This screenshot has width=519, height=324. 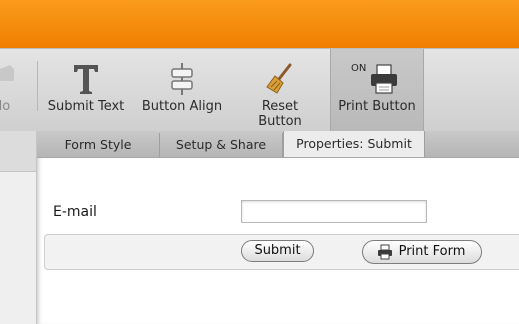 I want to click on print-button-label: Print Button, so click(x=377, y=106).